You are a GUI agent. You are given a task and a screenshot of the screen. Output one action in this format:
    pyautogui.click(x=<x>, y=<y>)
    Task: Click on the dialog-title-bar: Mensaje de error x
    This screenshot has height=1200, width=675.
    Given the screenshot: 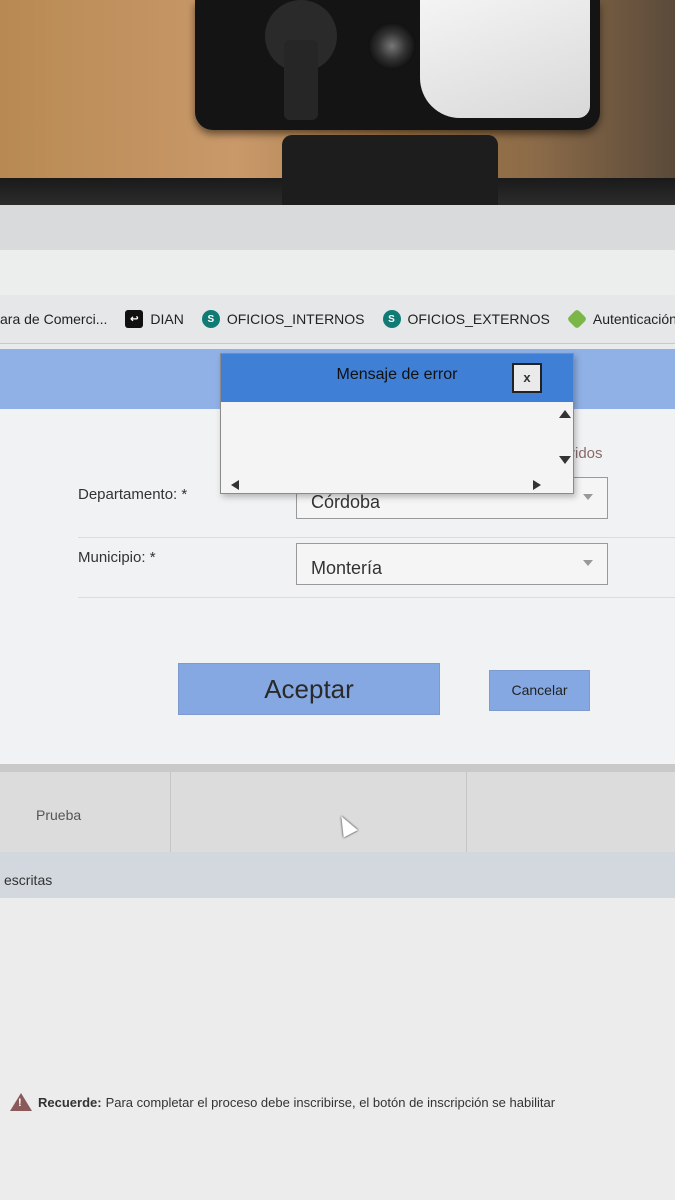 What is the action you would take?
    pyautogui.click(x=397, y=378)
    